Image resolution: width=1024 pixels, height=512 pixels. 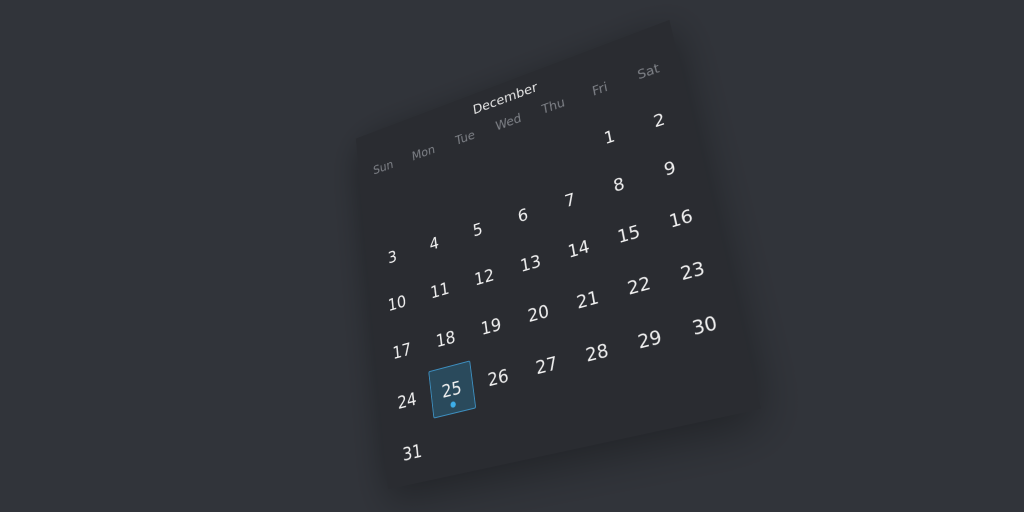 I want to click on day-number: 26, so click(x=498, y=377).